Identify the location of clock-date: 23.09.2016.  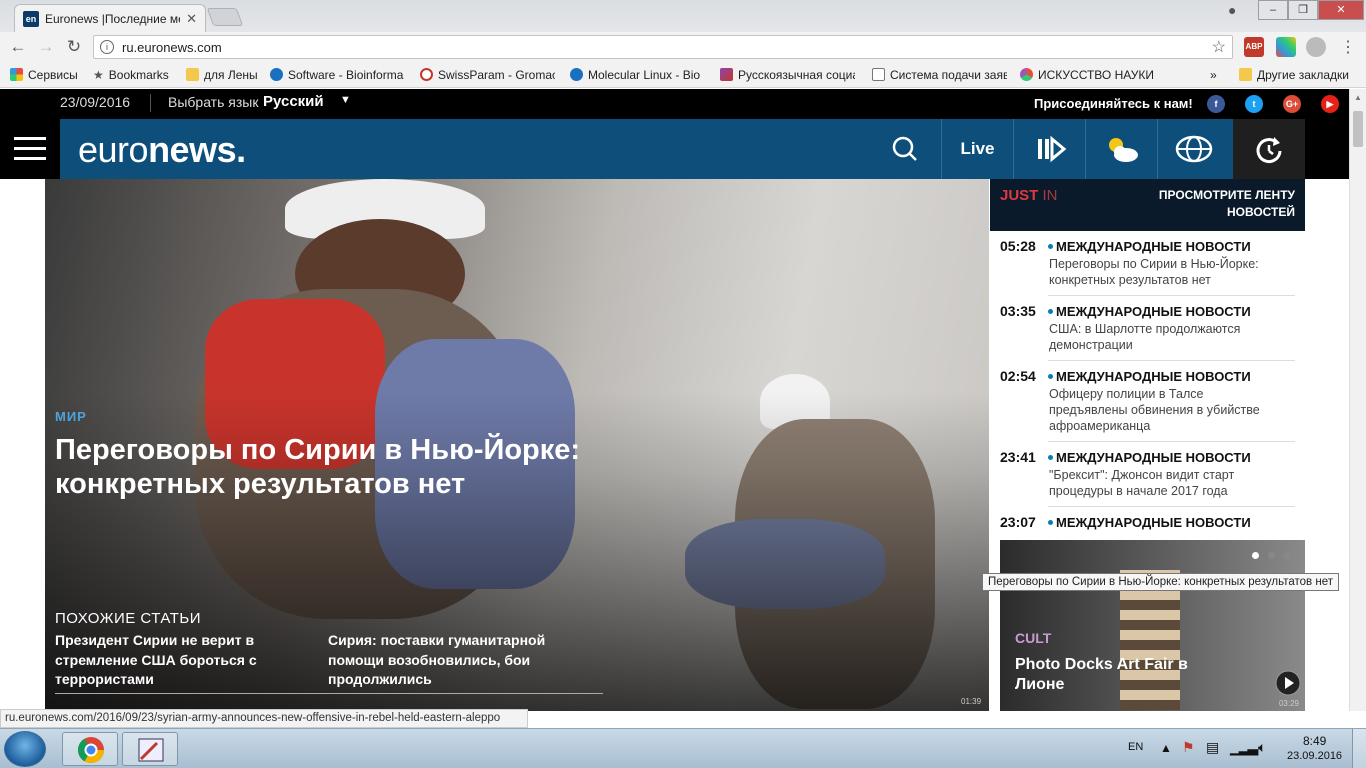
(1314, 756).